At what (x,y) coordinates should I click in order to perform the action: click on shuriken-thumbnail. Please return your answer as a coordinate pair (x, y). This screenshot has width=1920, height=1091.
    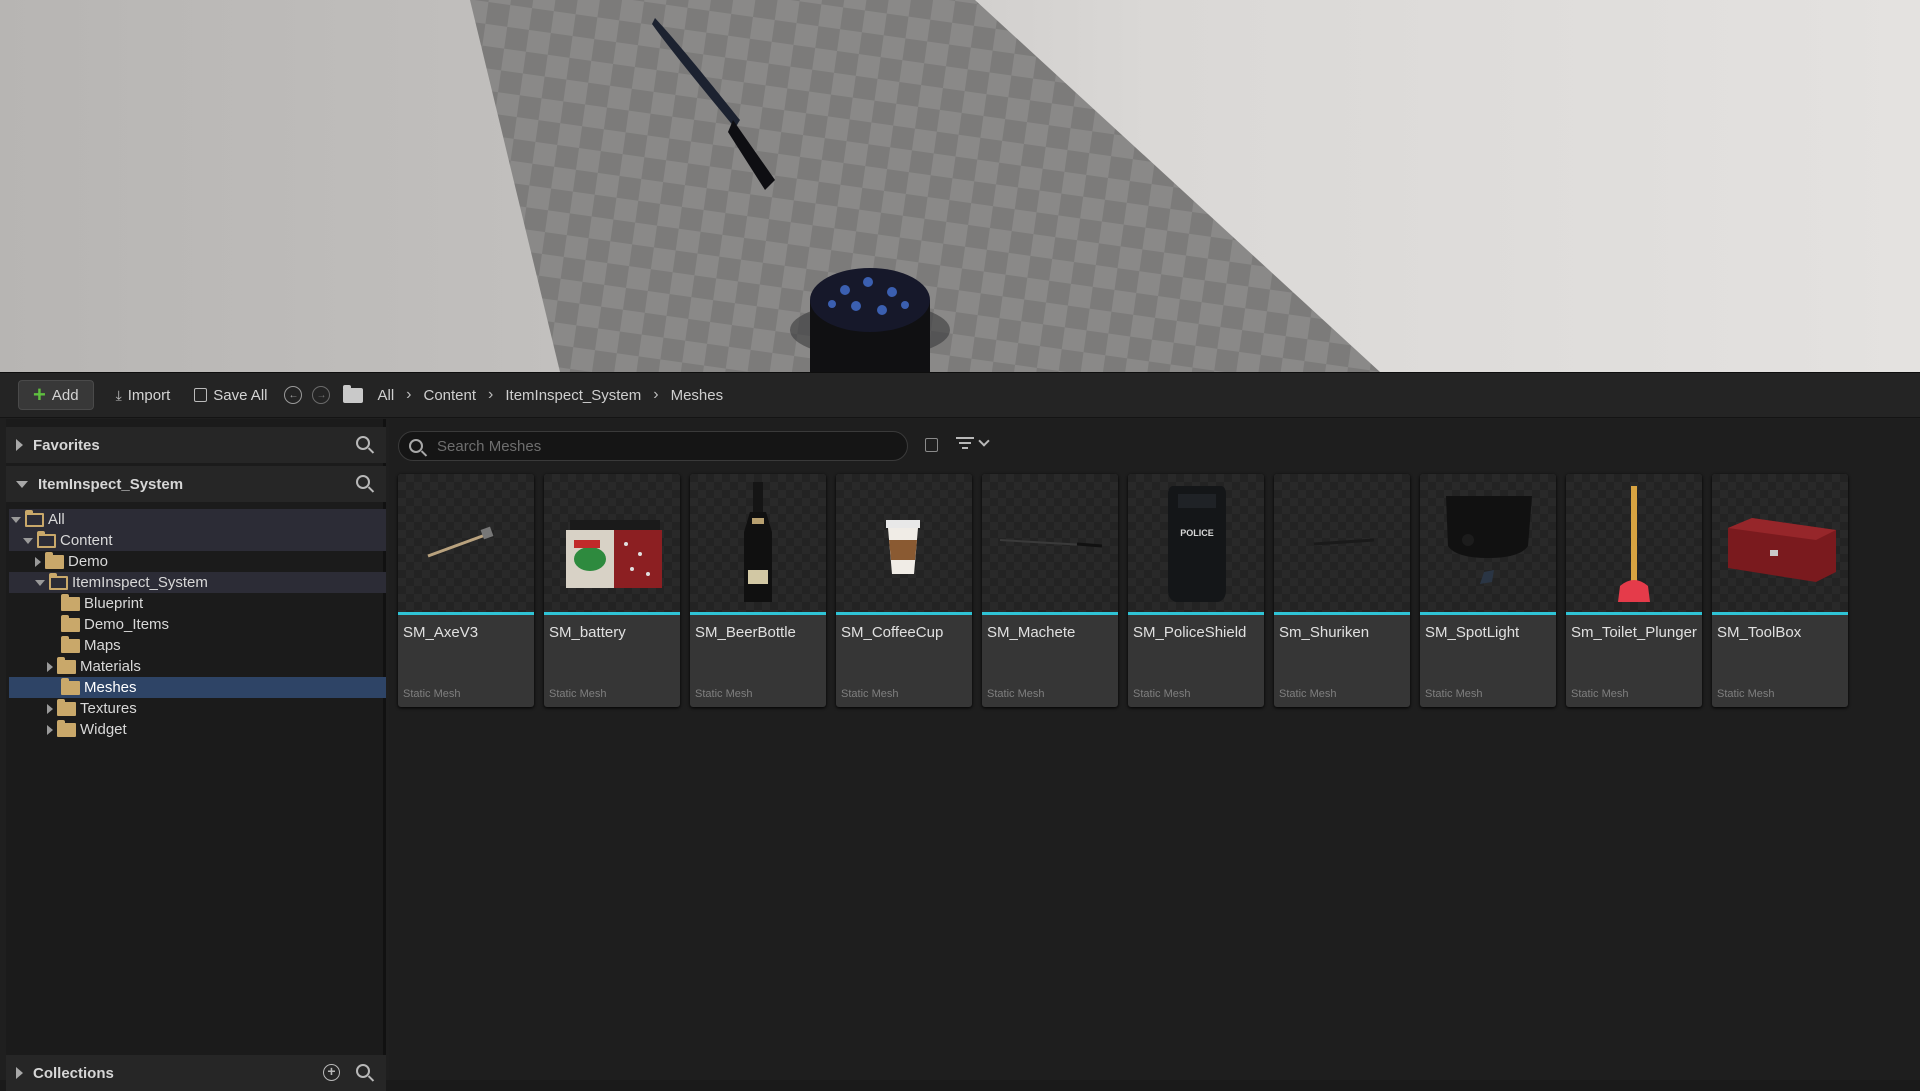
    Looking at the image, I should click on (1342, 543).